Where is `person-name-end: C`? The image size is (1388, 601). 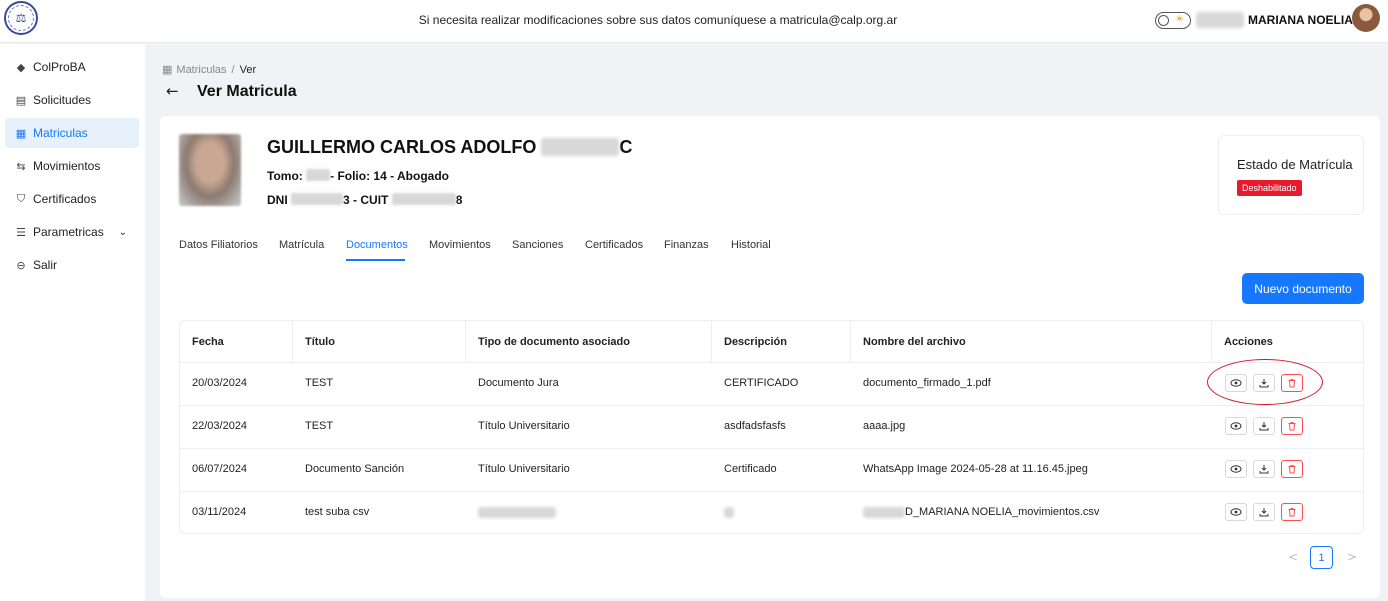 person-name-end: C is located at coordinates (626, 147).